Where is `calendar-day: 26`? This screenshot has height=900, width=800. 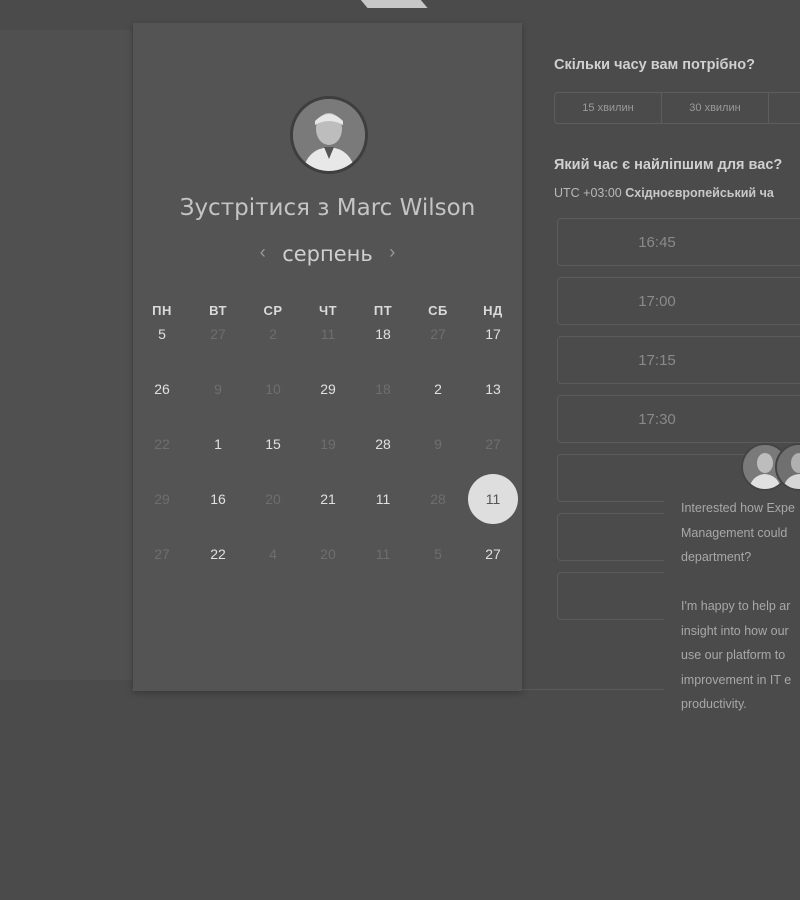
calendar-day: 26 is located at coordinates (162, 389).